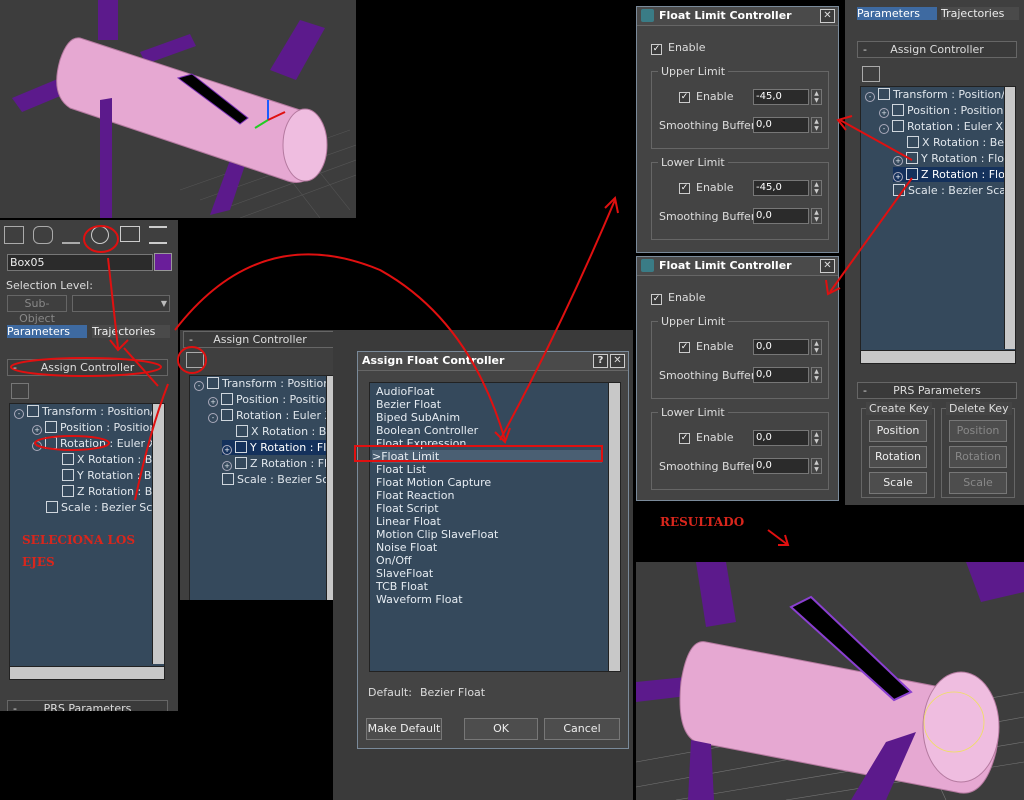  Describe the element at coordinates (178, 109) in the screenshot. I see `viewport-top` at that location.